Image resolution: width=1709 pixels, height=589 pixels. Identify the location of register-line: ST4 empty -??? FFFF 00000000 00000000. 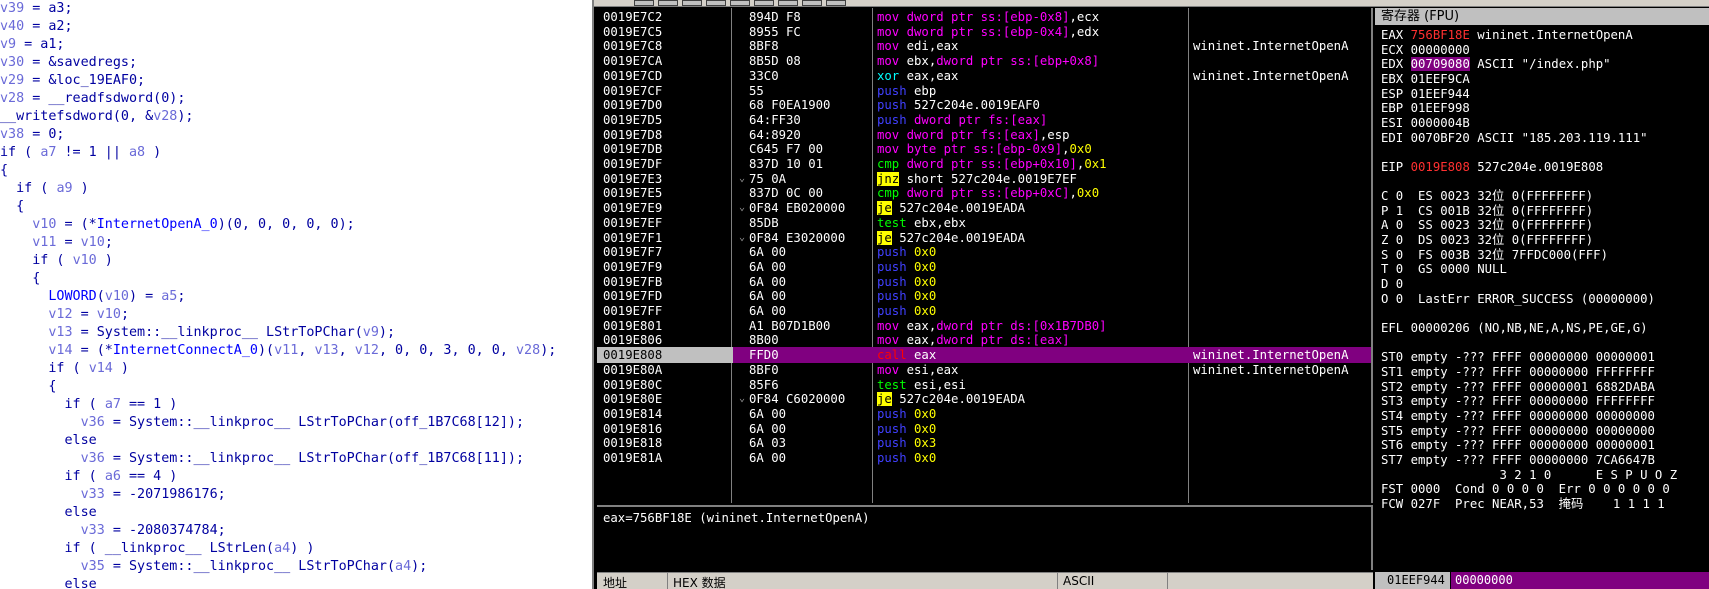
(1518, 416).